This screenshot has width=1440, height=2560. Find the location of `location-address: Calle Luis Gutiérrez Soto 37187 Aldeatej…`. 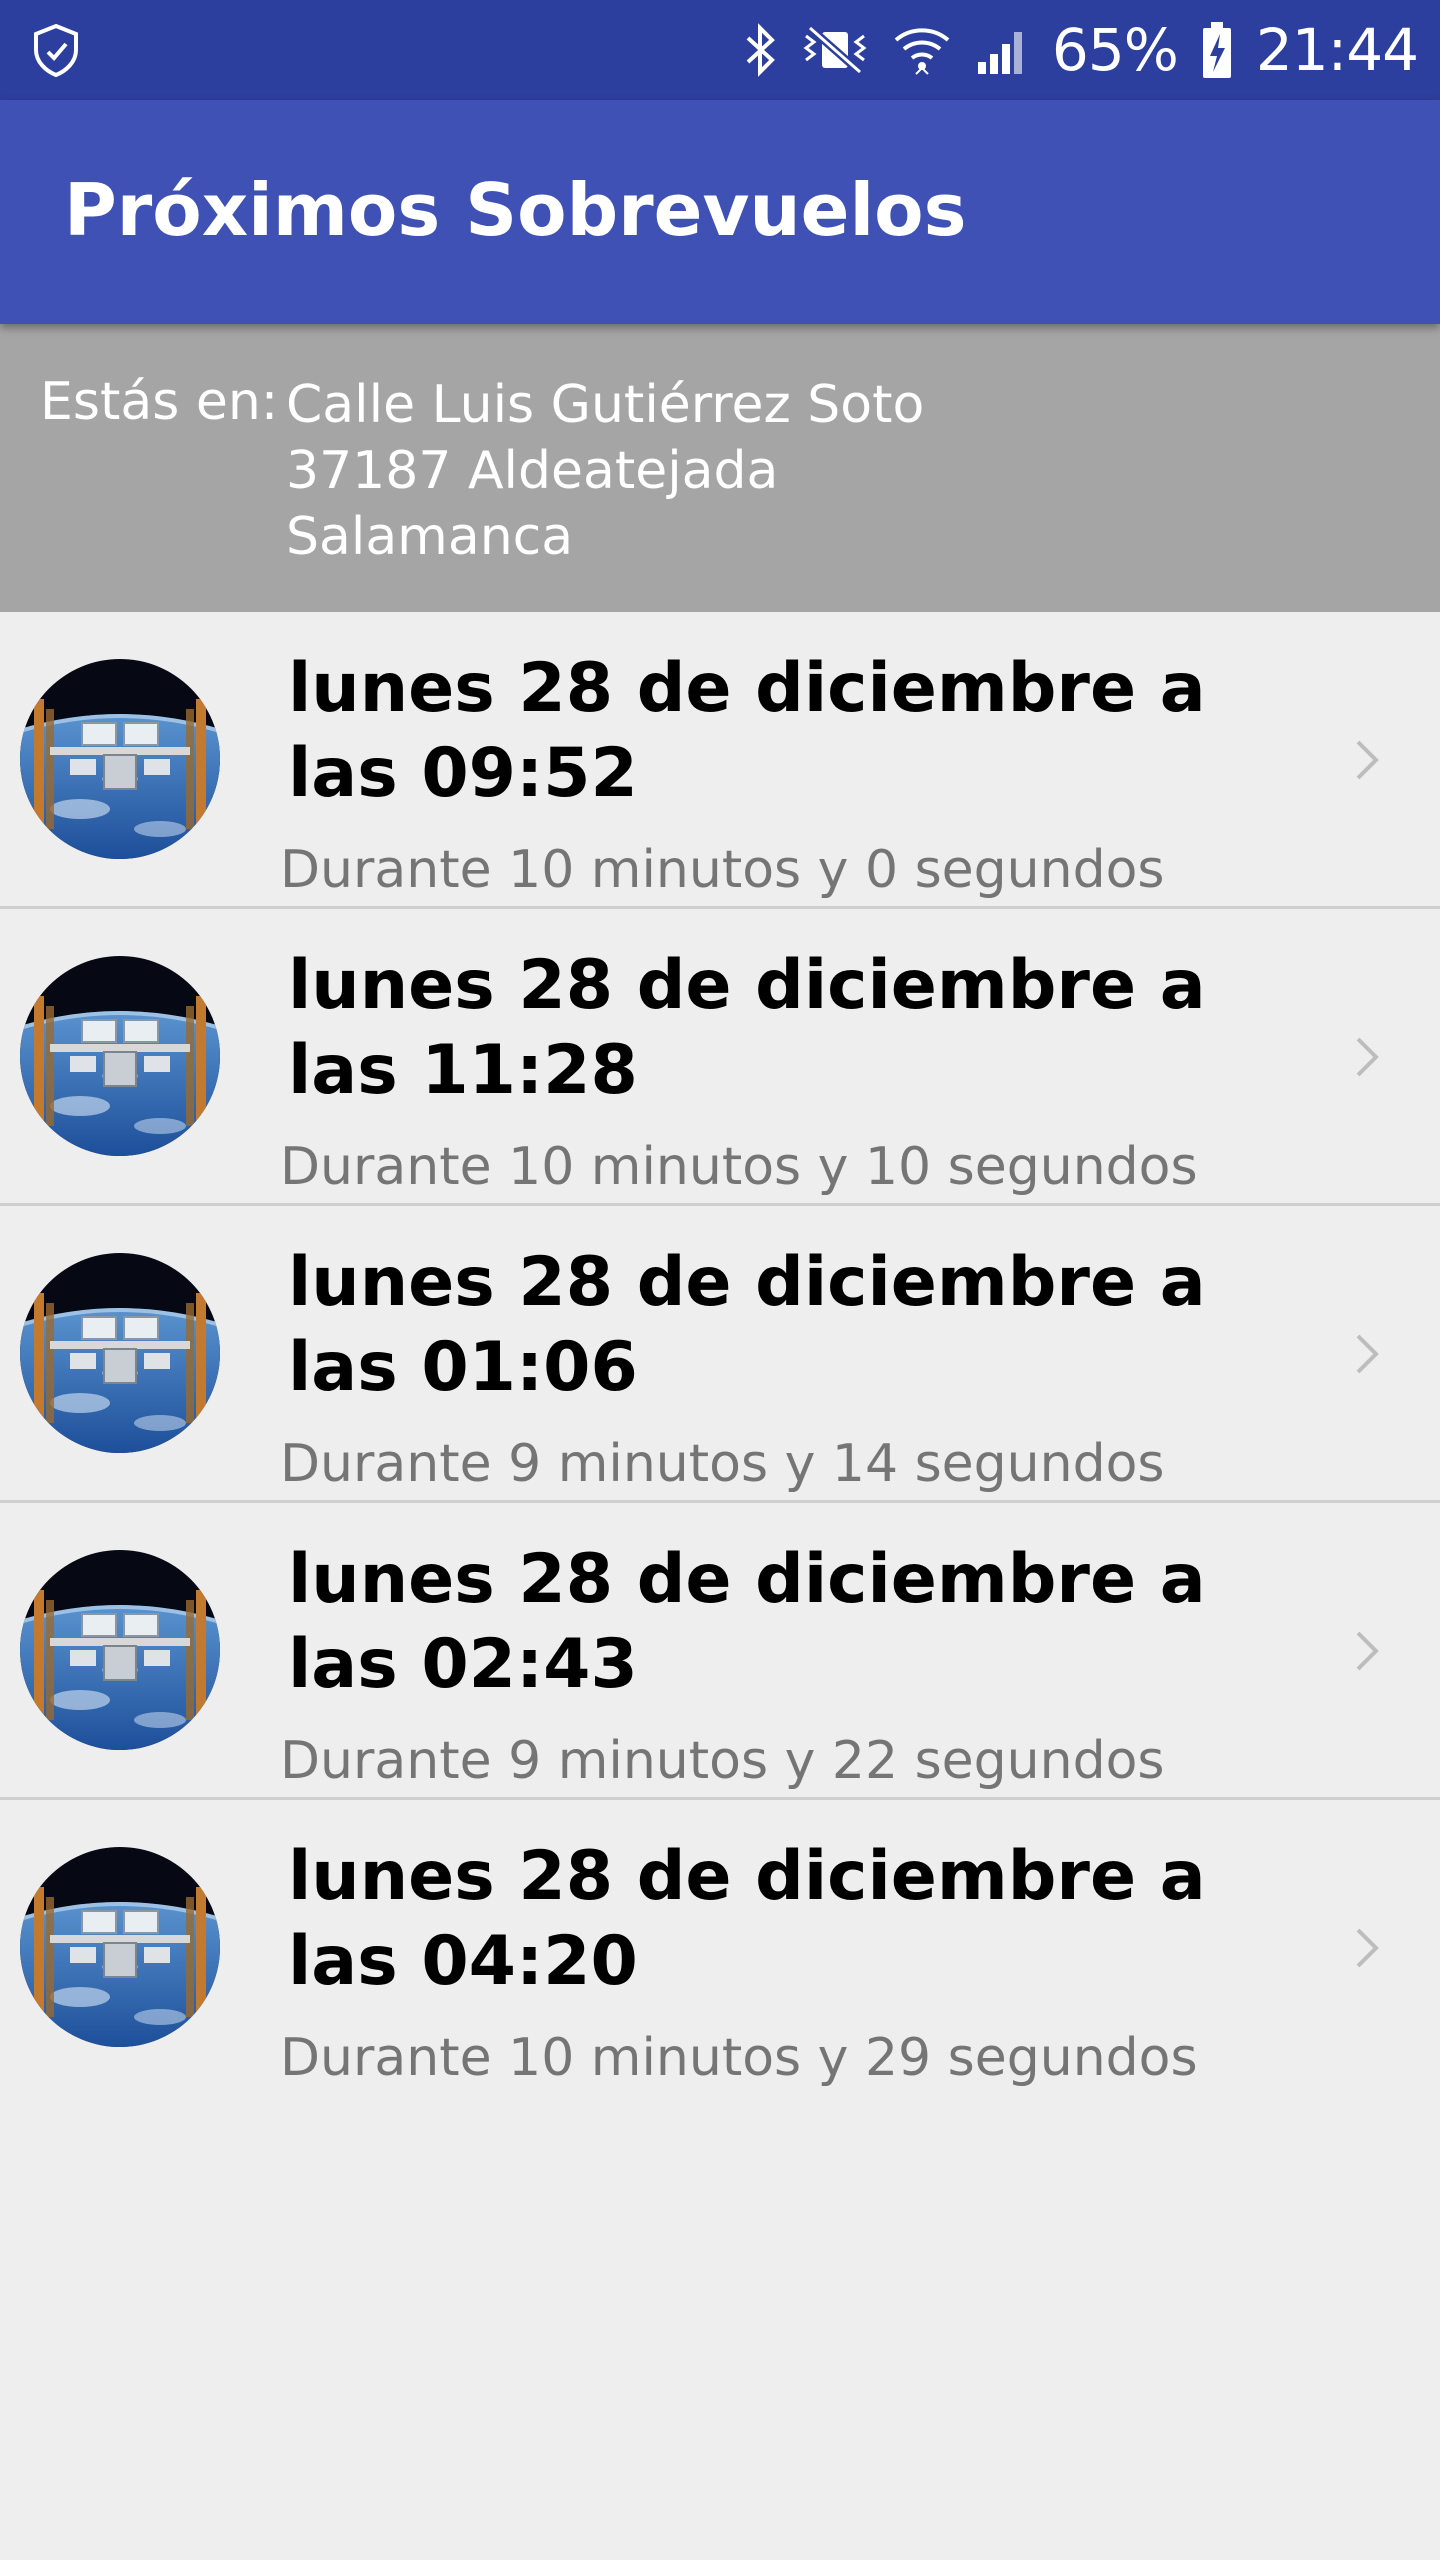

location-address: Calle Luis Gutiérrez Soto 37187 Aldeatej… is located at coordinates (605, 471).